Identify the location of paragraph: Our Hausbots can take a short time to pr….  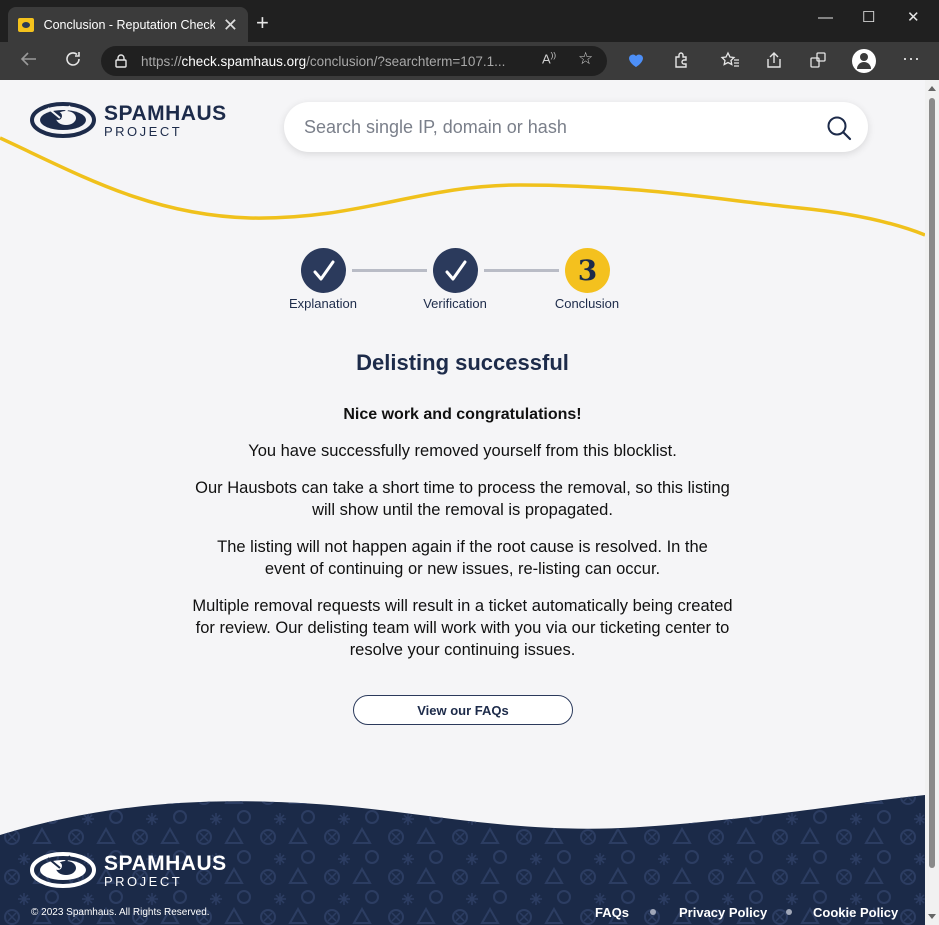
(462, 499).